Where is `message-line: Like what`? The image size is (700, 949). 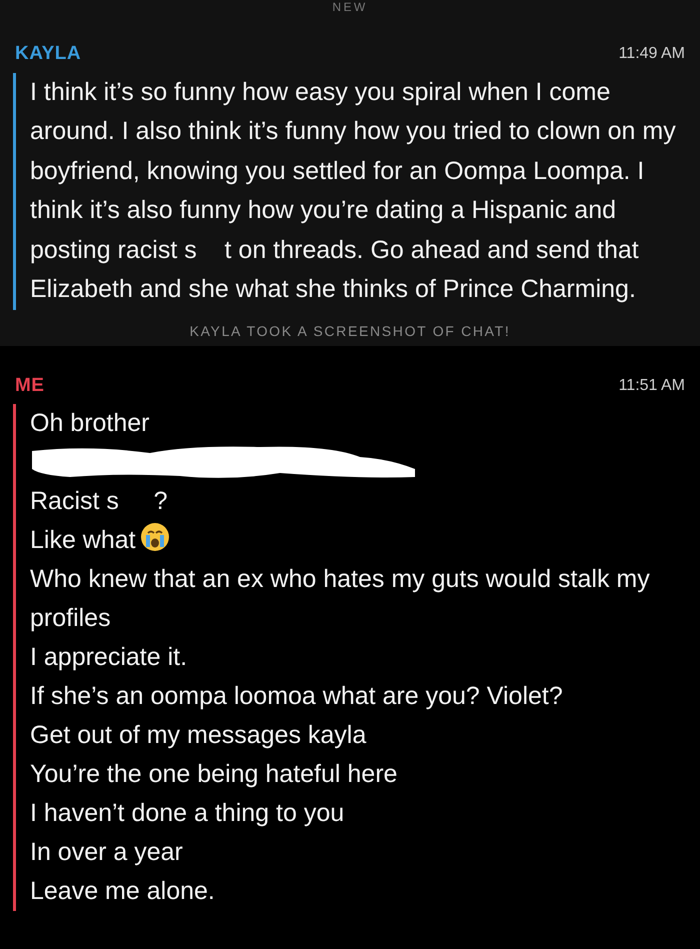 message-line: Like what is located at coordinates (83, 540).